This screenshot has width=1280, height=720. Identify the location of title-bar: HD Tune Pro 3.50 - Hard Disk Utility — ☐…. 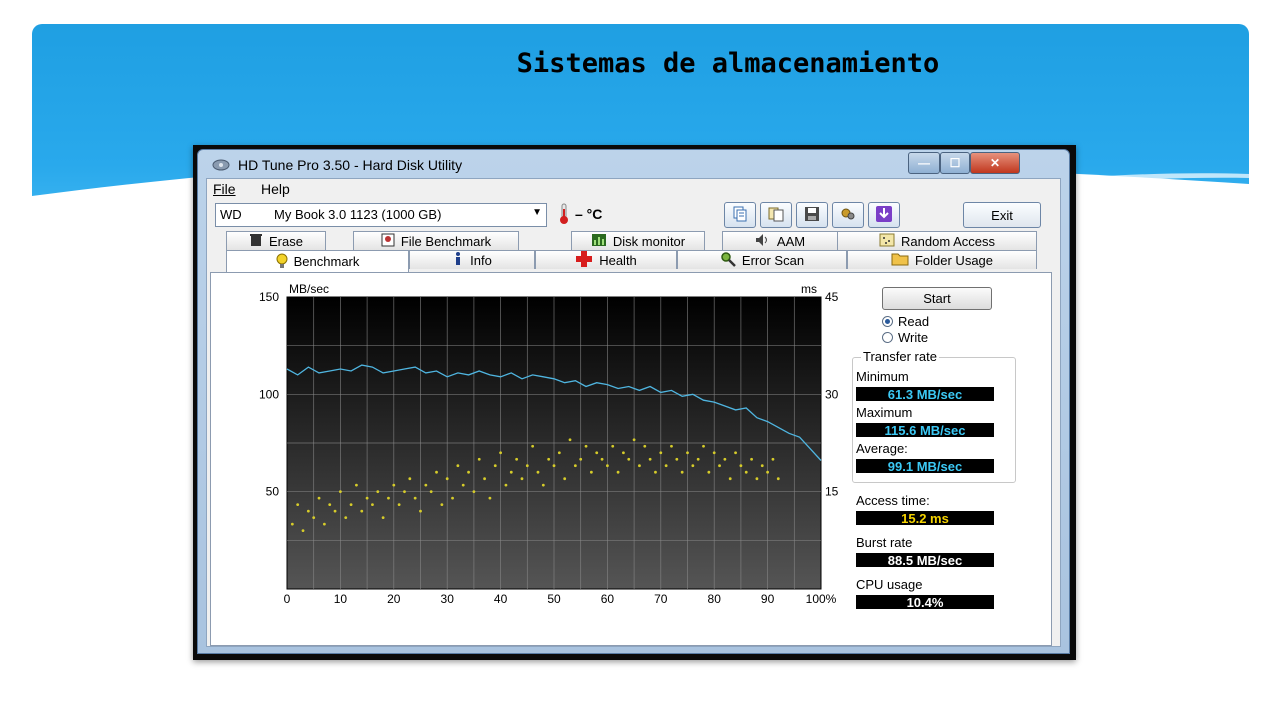
(633, 164).